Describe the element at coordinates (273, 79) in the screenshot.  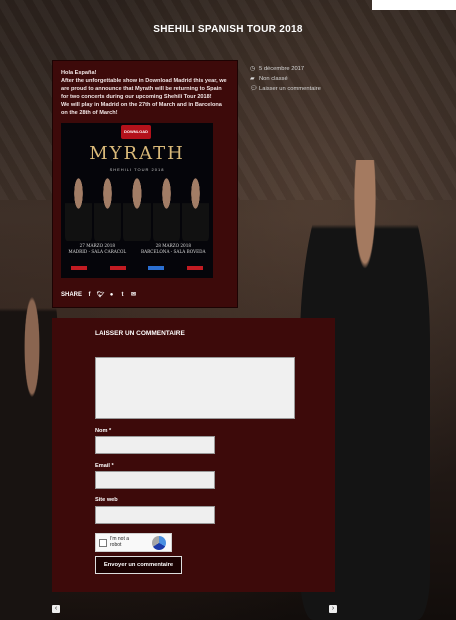
I see `post-category-link: Non classé` at that location.